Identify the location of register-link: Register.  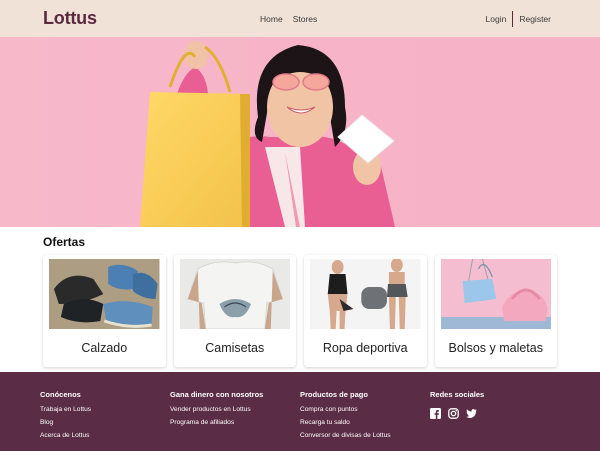
(535, 19).